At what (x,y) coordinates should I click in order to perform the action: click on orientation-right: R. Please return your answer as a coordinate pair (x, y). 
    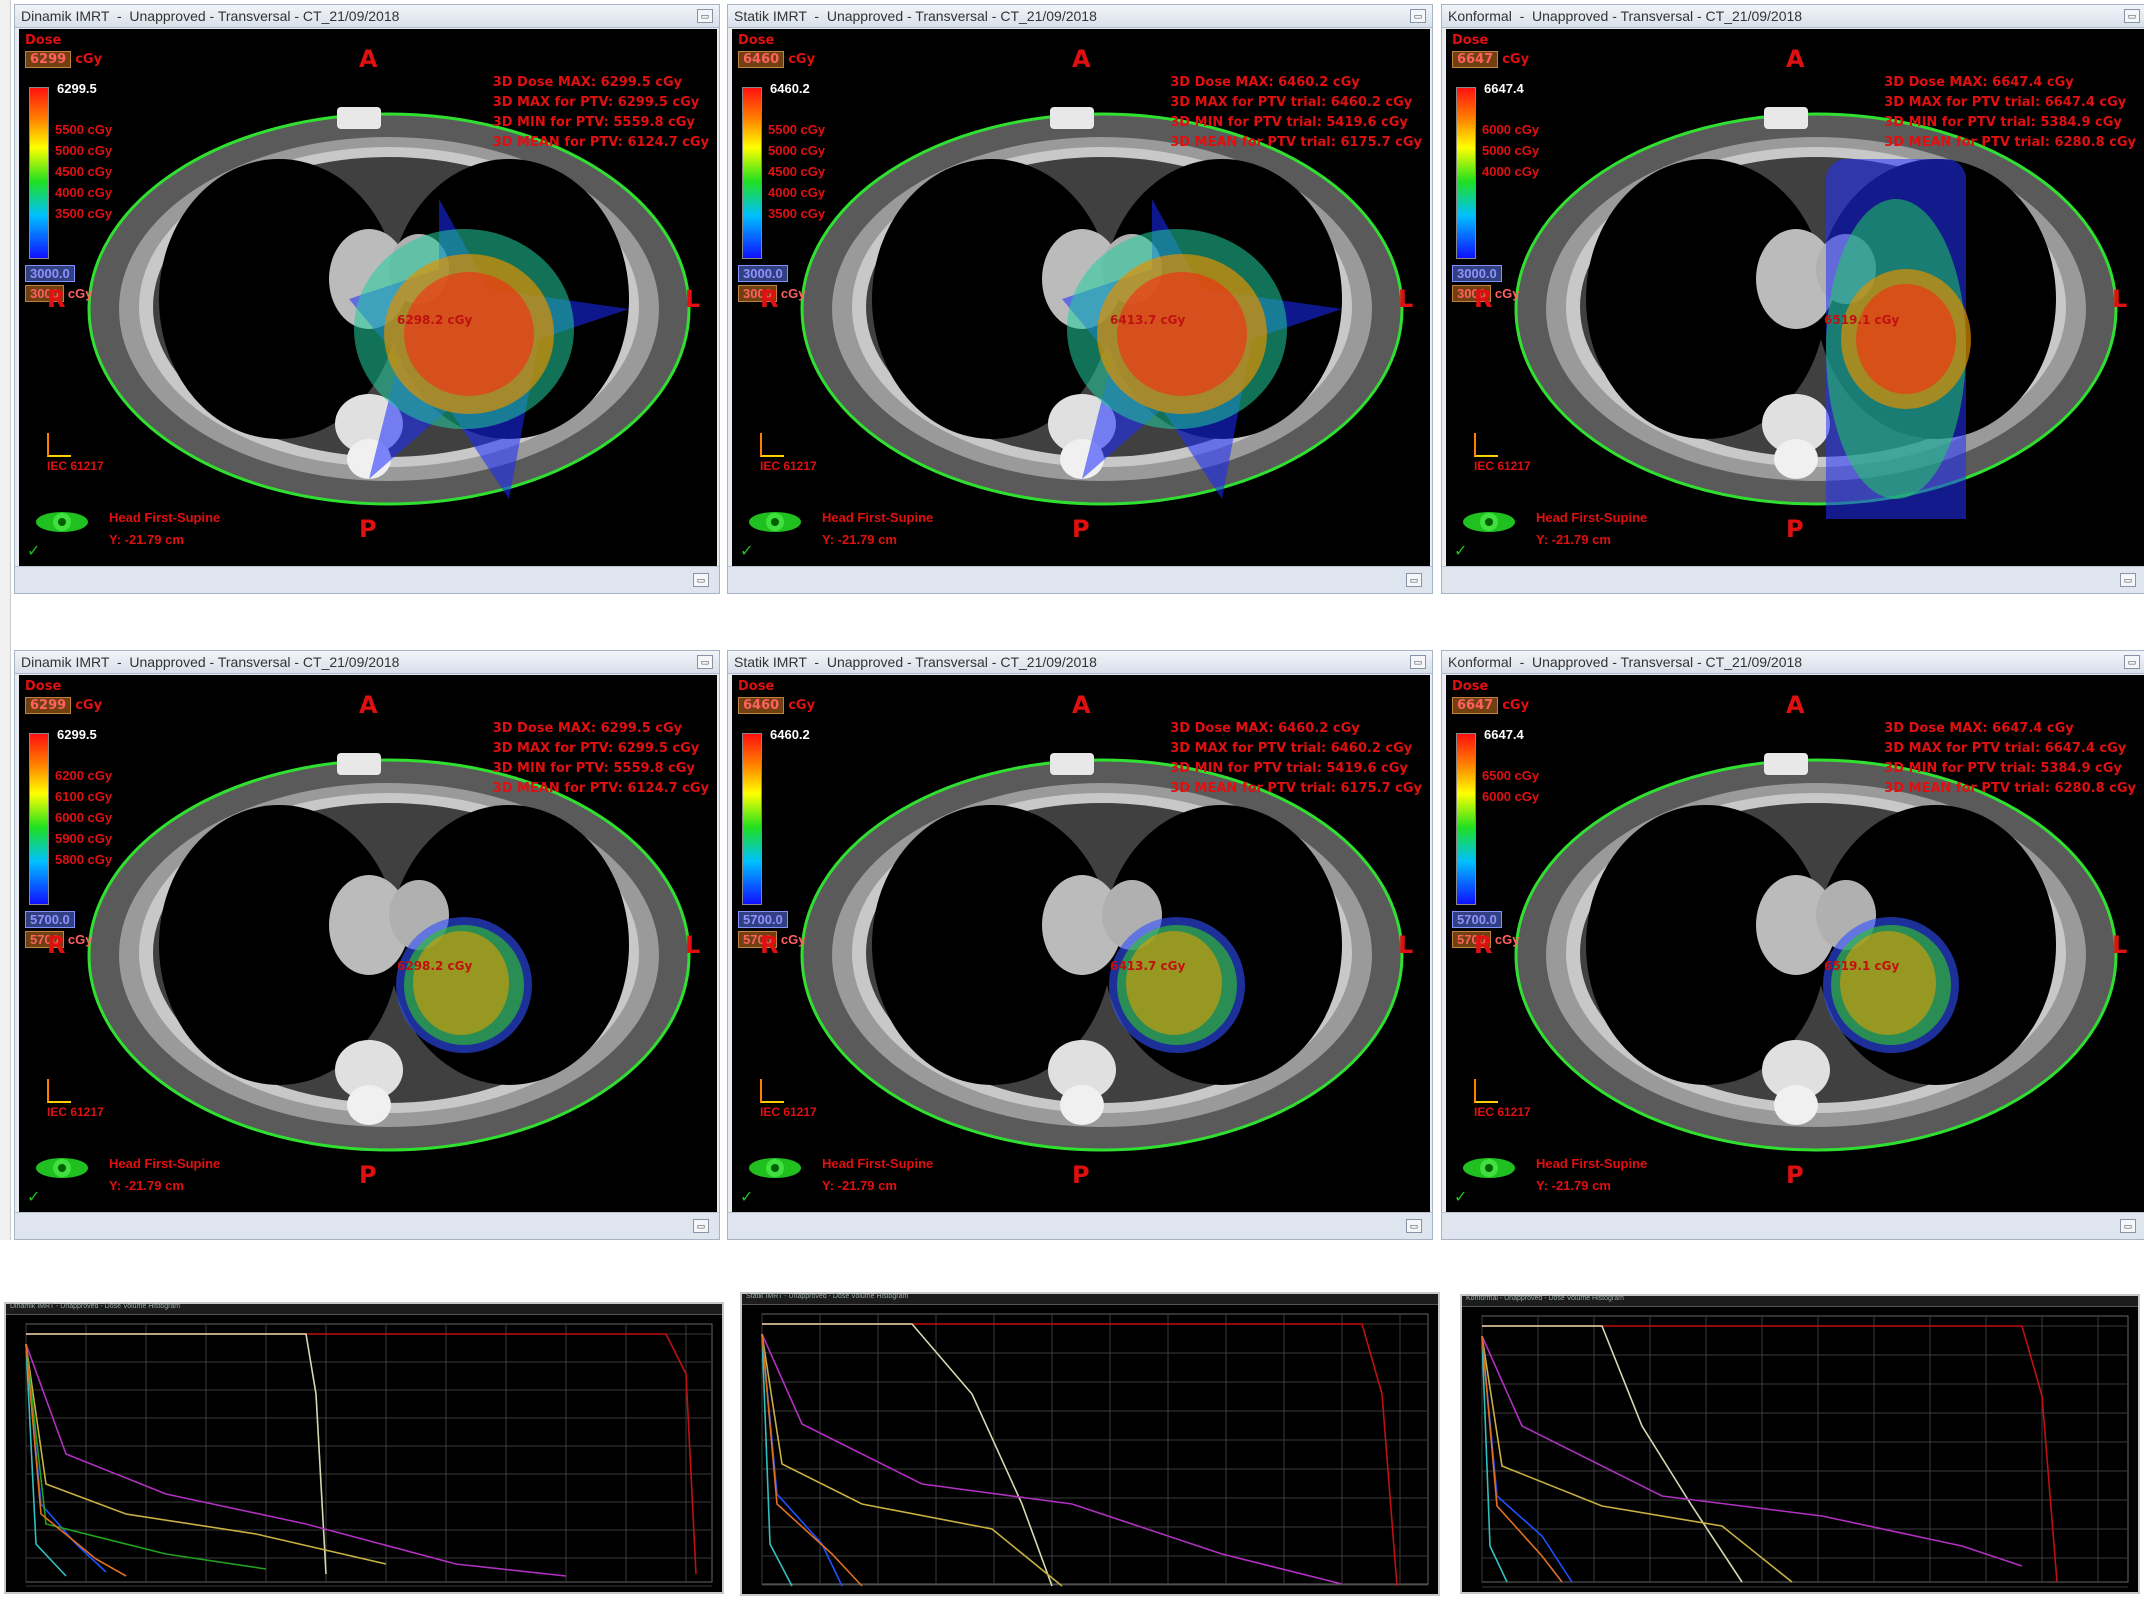
    Looking at the image, I should click on (769, 945).